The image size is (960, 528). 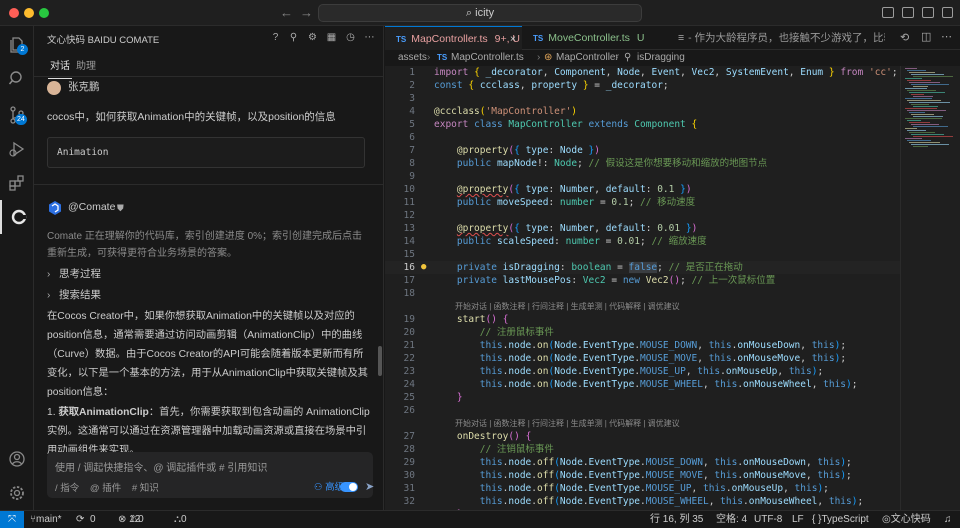 What do you see at coordinates (369, 486) in the screenshot?
I see `send-icon: ➤` at bounding box center [369, 486].